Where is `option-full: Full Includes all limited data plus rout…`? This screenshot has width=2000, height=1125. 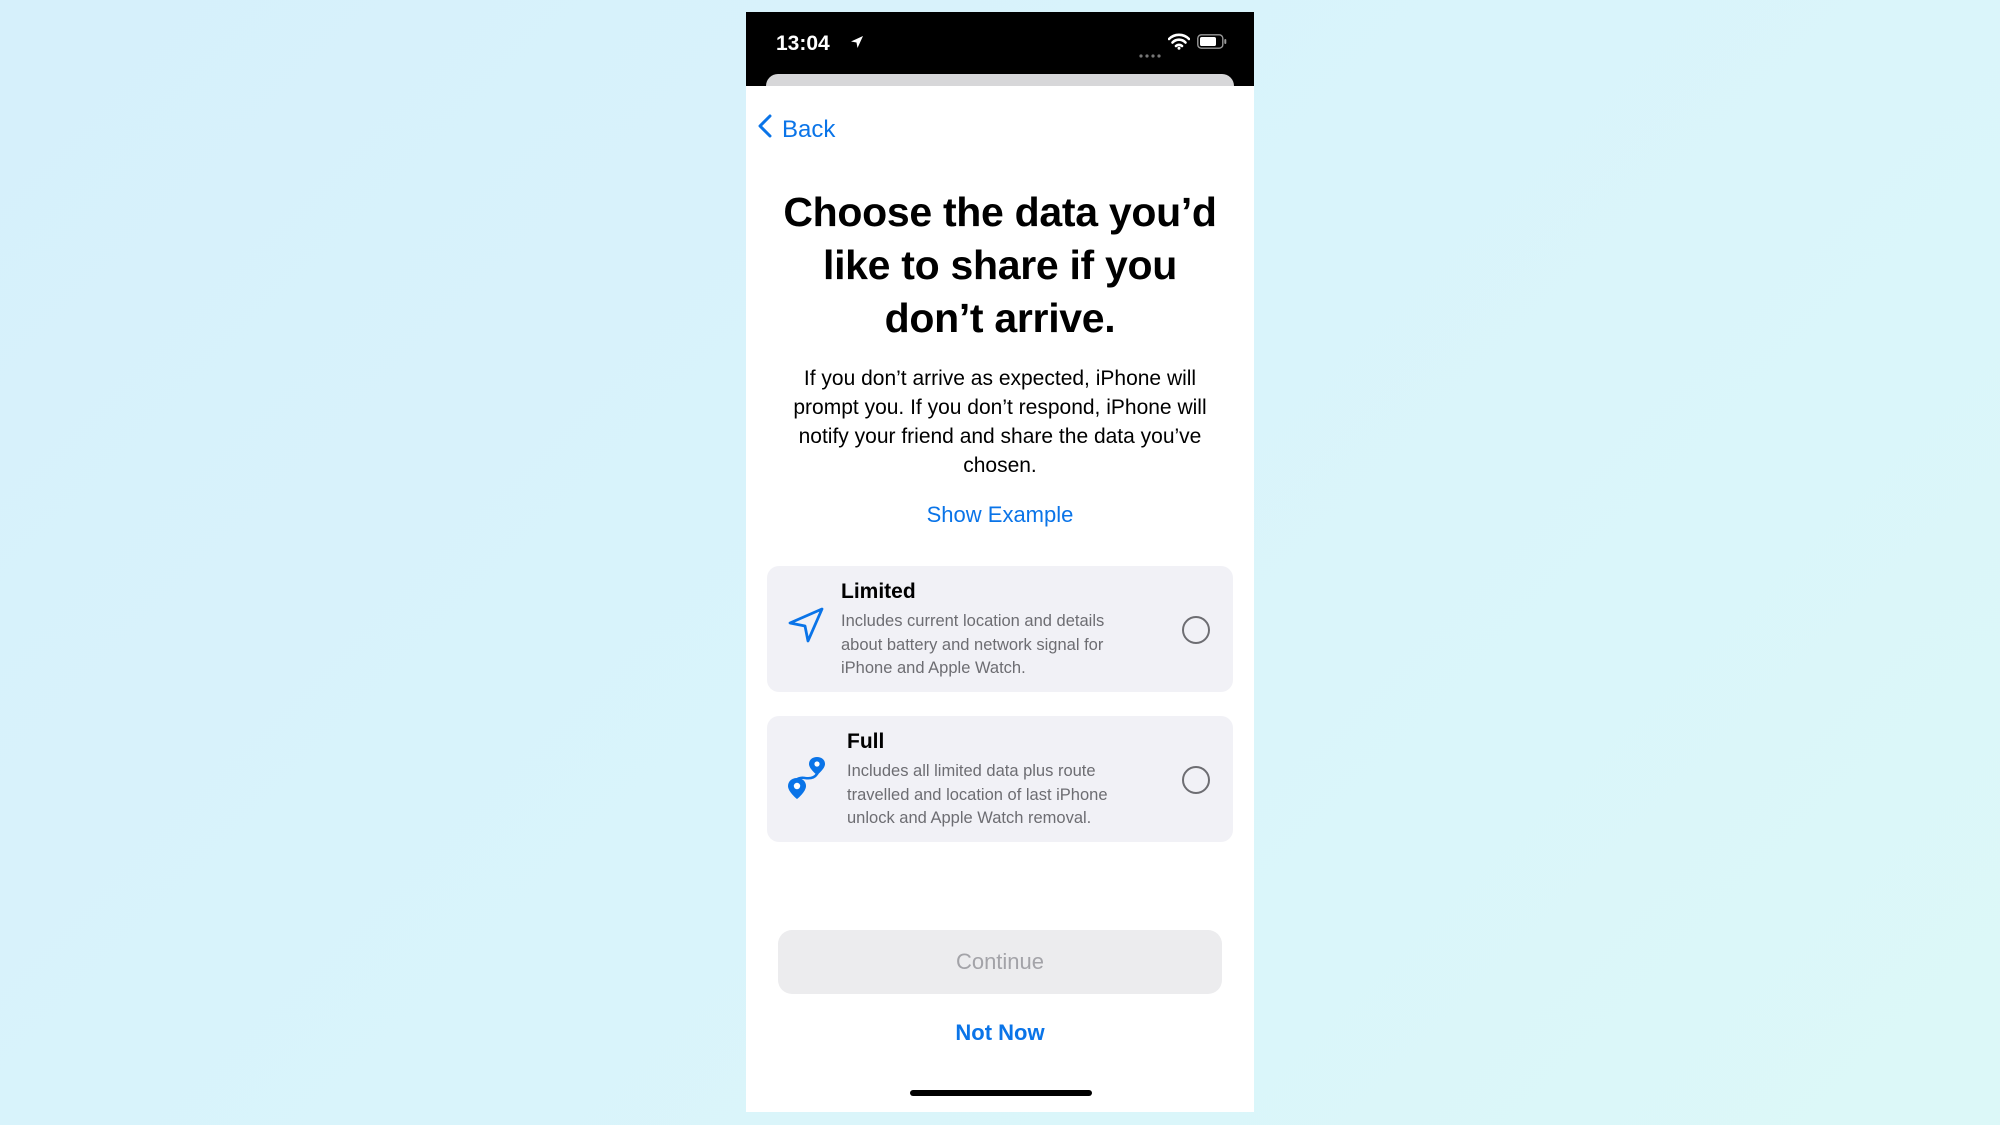 option-full: Full Includes all limited data plus rout… is located at coordinates (1000, 779).